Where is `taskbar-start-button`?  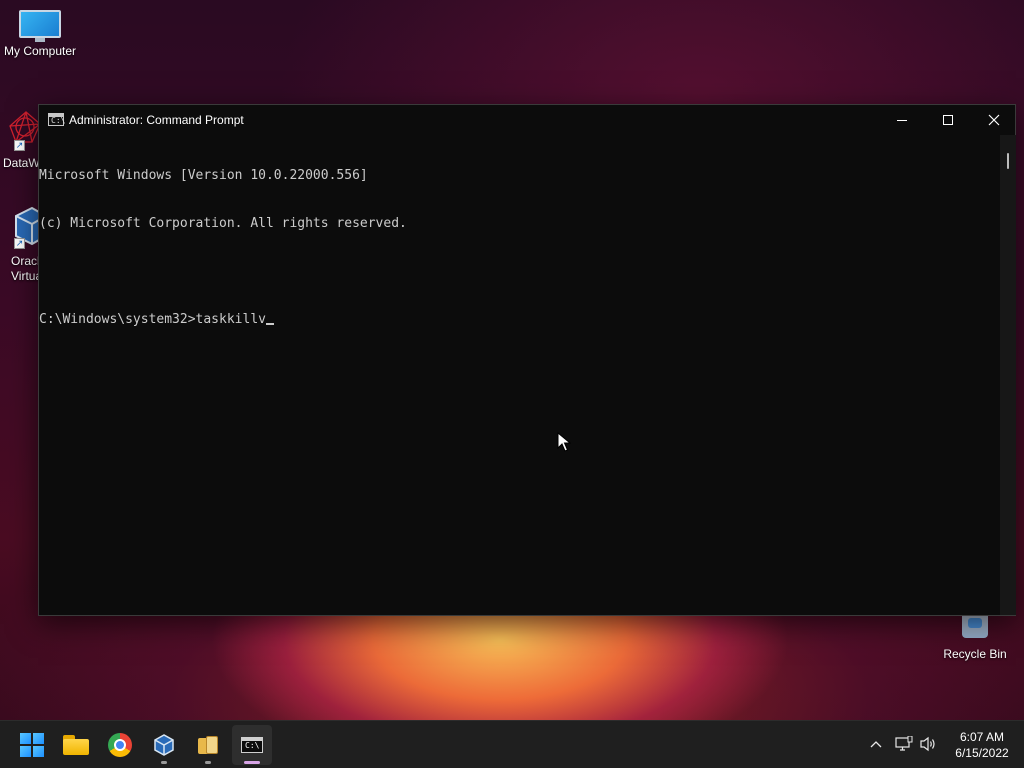
taskbar-start-button is located at coordinates (32, 745).